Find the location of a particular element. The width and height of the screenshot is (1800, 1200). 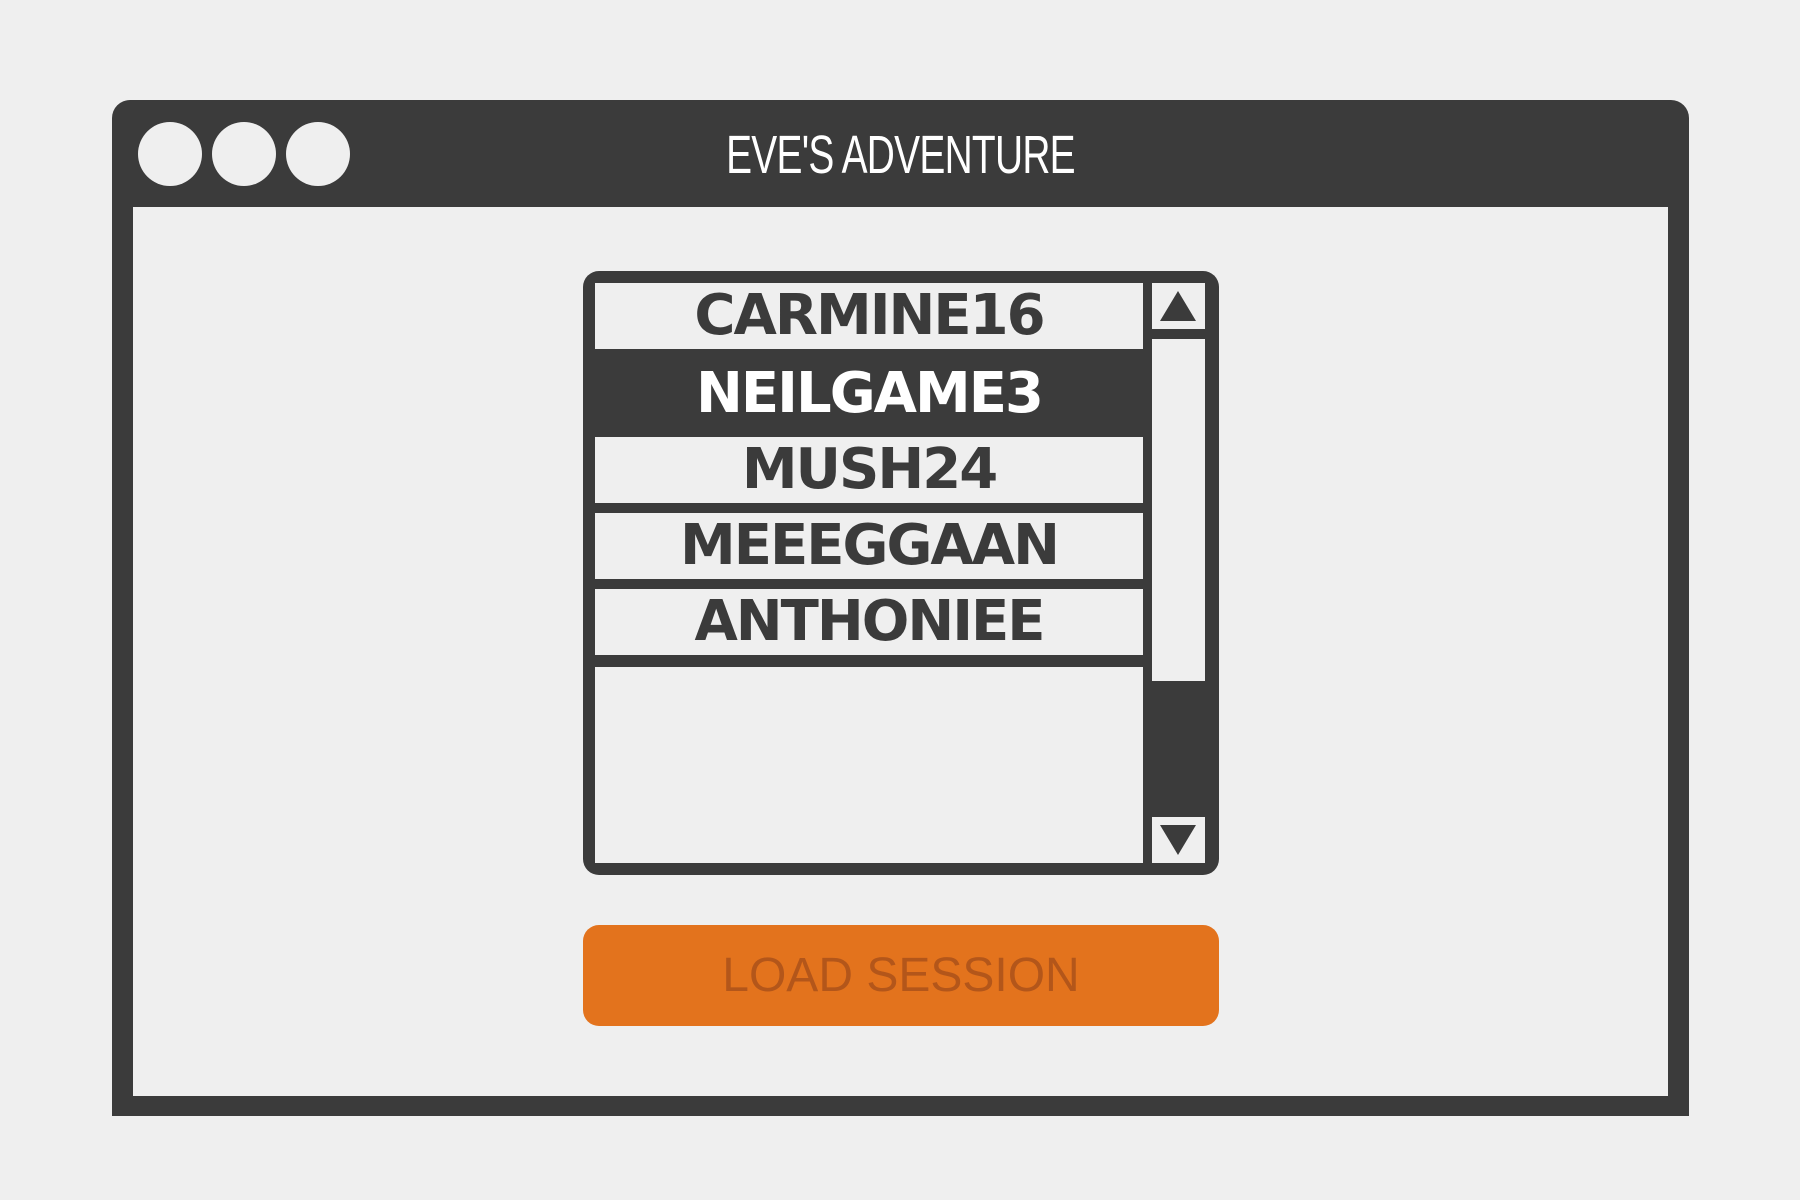

title-bar: EVE'S ADVENTURE is located at coordinates (900, 153).